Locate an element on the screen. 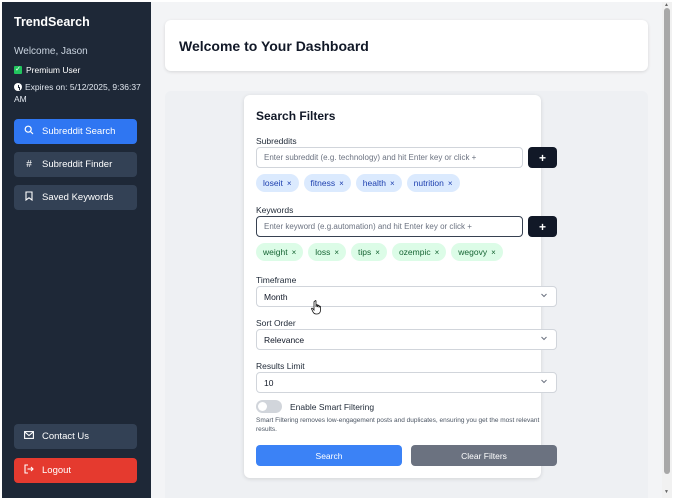 The image size is (674, 500). tag-fitness: fitness × is located at coordinates (327, 183).